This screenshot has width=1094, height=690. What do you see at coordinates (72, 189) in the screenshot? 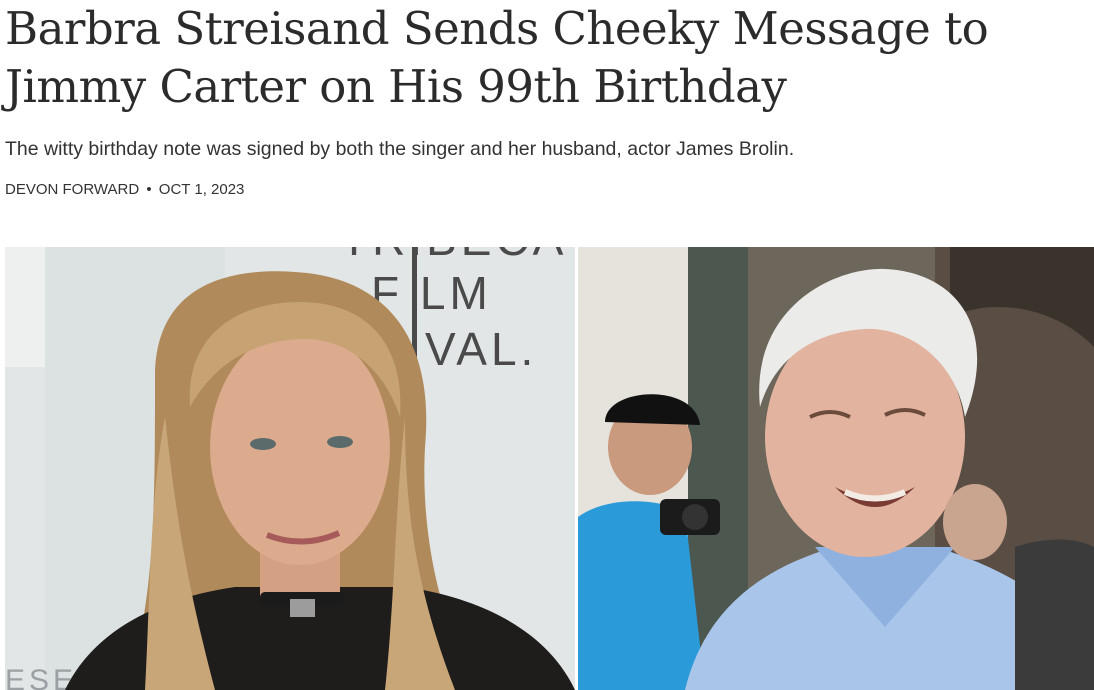
I see `author-link: DEVON FORWARD` at bounding box center [72, 189].